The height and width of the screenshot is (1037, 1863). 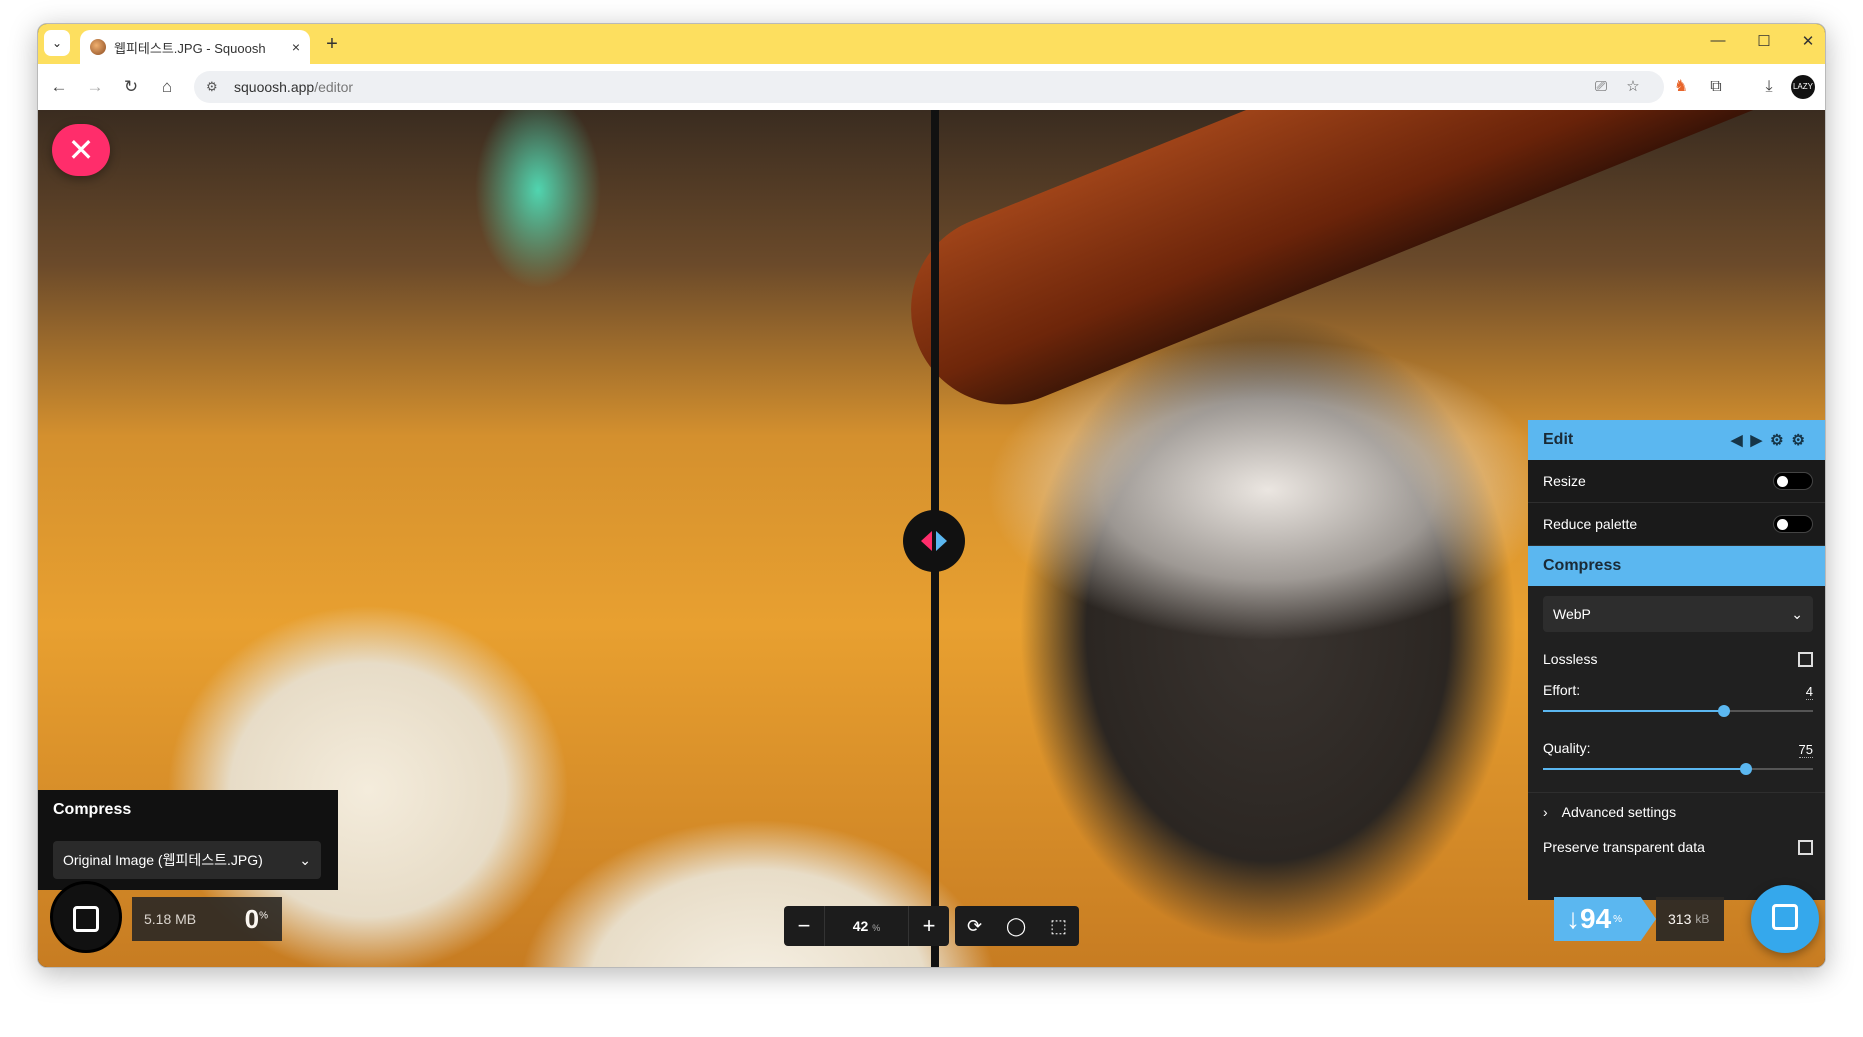 I want to click on tab-search-button: ⌄, so click(x=57, y=43).